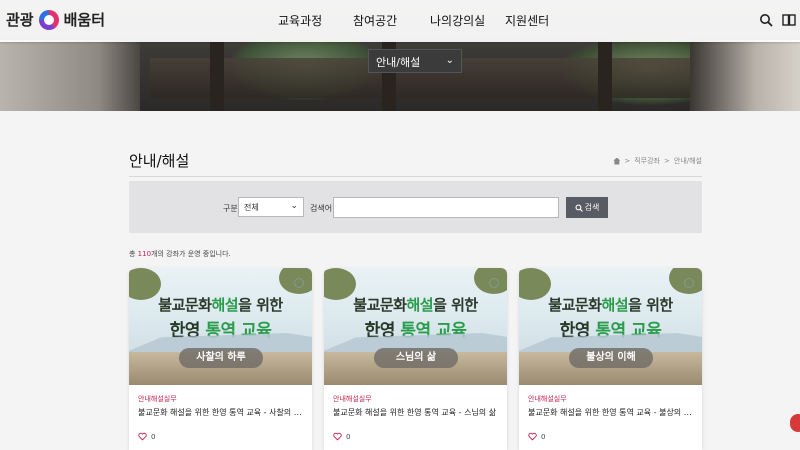  What do you see at coordinates (415, 326) in the screenshot?
I see `course-thumbnail: 불교문화해설을 위한 한영 통역 교육 스님의 삶` at bounding box center [415, 326].